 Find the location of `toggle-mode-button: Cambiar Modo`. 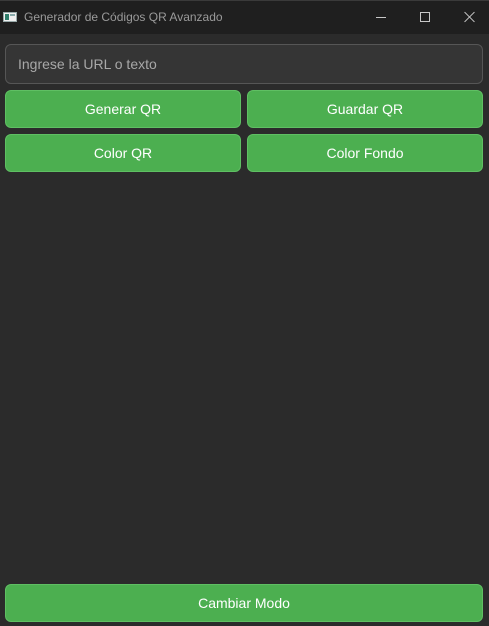

toggle-mode-button: Cambiar Modo is located at coordinates (244, 603).